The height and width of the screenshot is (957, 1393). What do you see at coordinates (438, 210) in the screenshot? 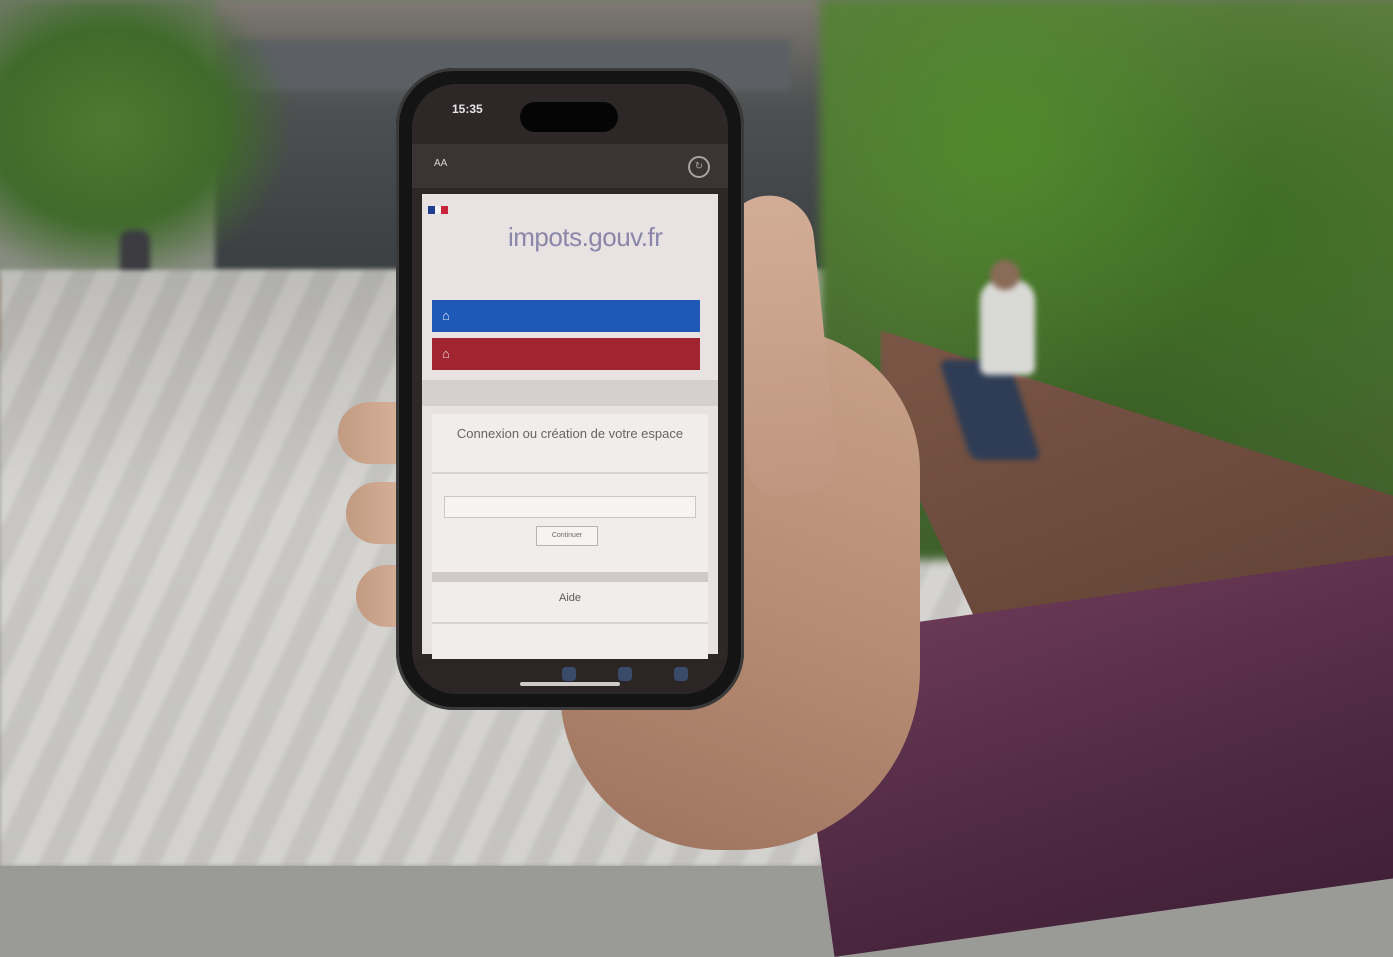
I see `flag-icon` at bounding box center [438, 210].